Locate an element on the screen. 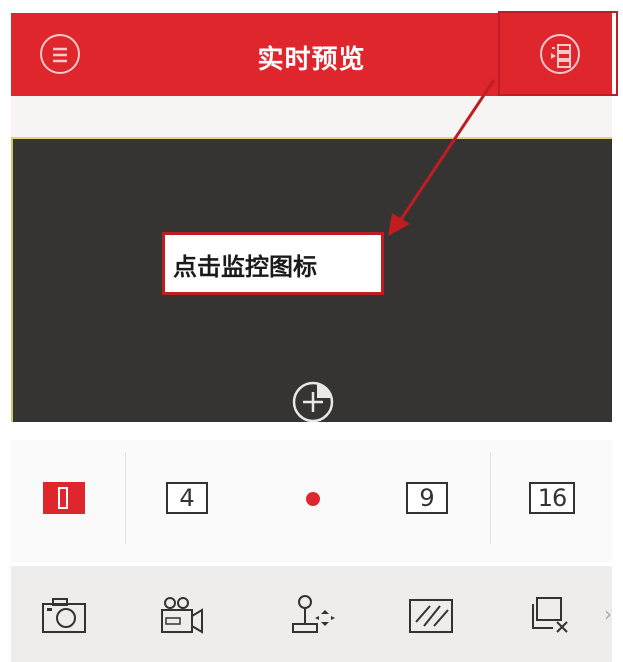 The height and width of the screenshot is (662, 623). close-window-button is located at coordinates (550, 615).